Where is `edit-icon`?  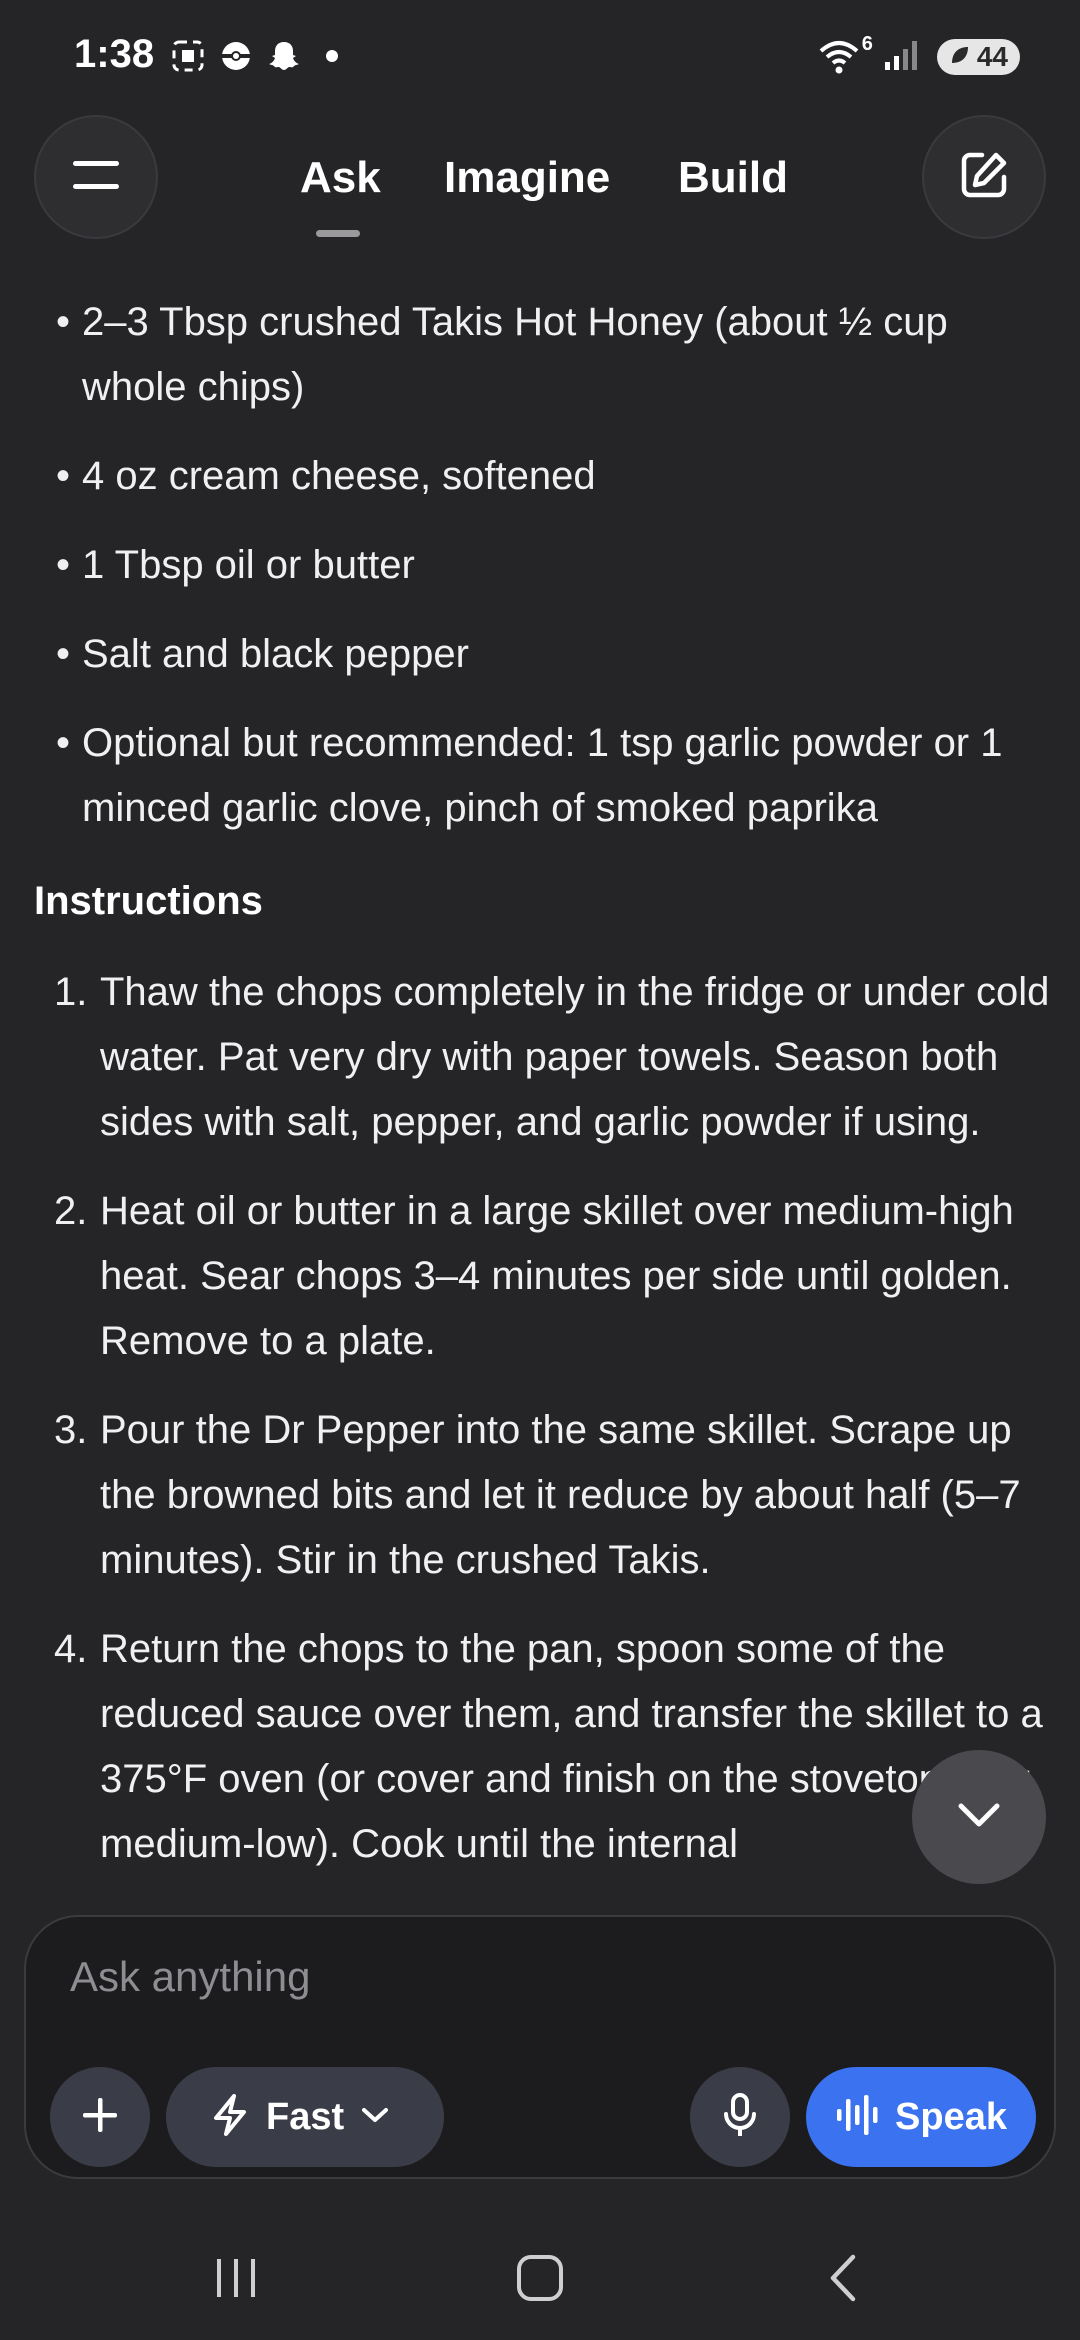
edit-icon is located at coordinates (984, 177).